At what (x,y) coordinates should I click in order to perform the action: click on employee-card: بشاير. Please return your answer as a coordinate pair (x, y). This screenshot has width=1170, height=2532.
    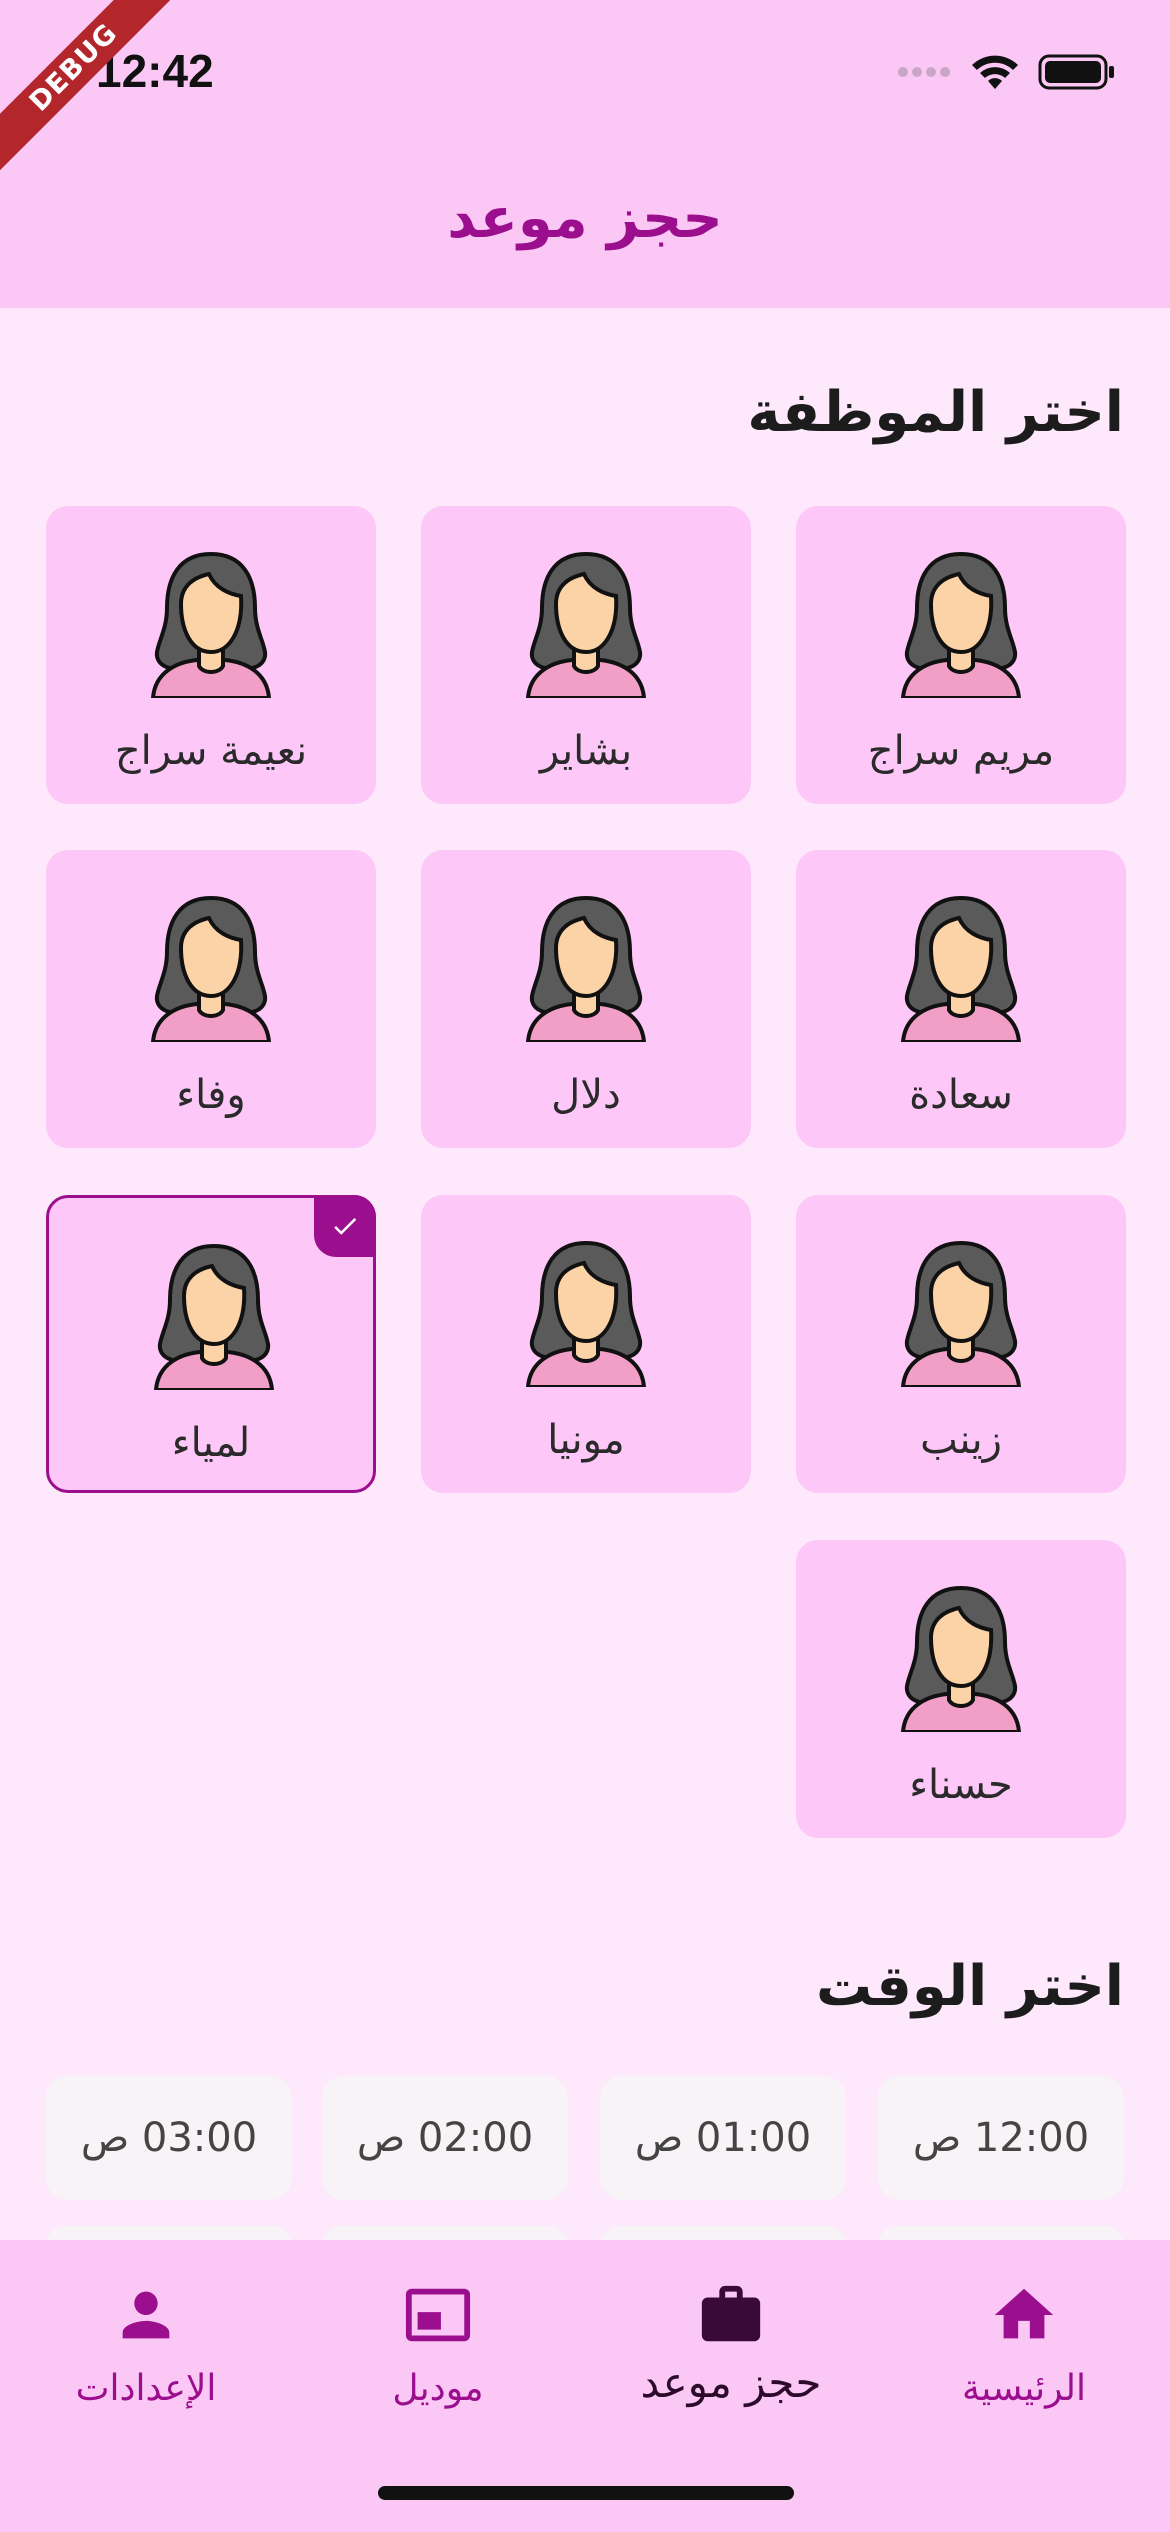
    Looking at the image, I should click on (586, 655).